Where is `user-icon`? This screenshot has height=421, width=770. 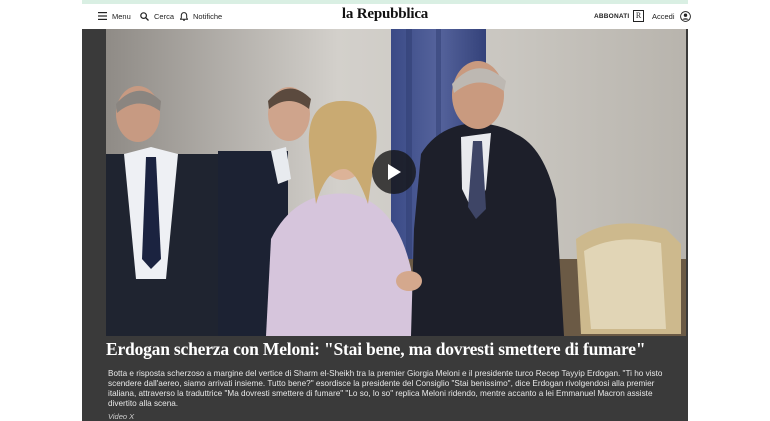
user-icon is located at coordinates (685, 16).